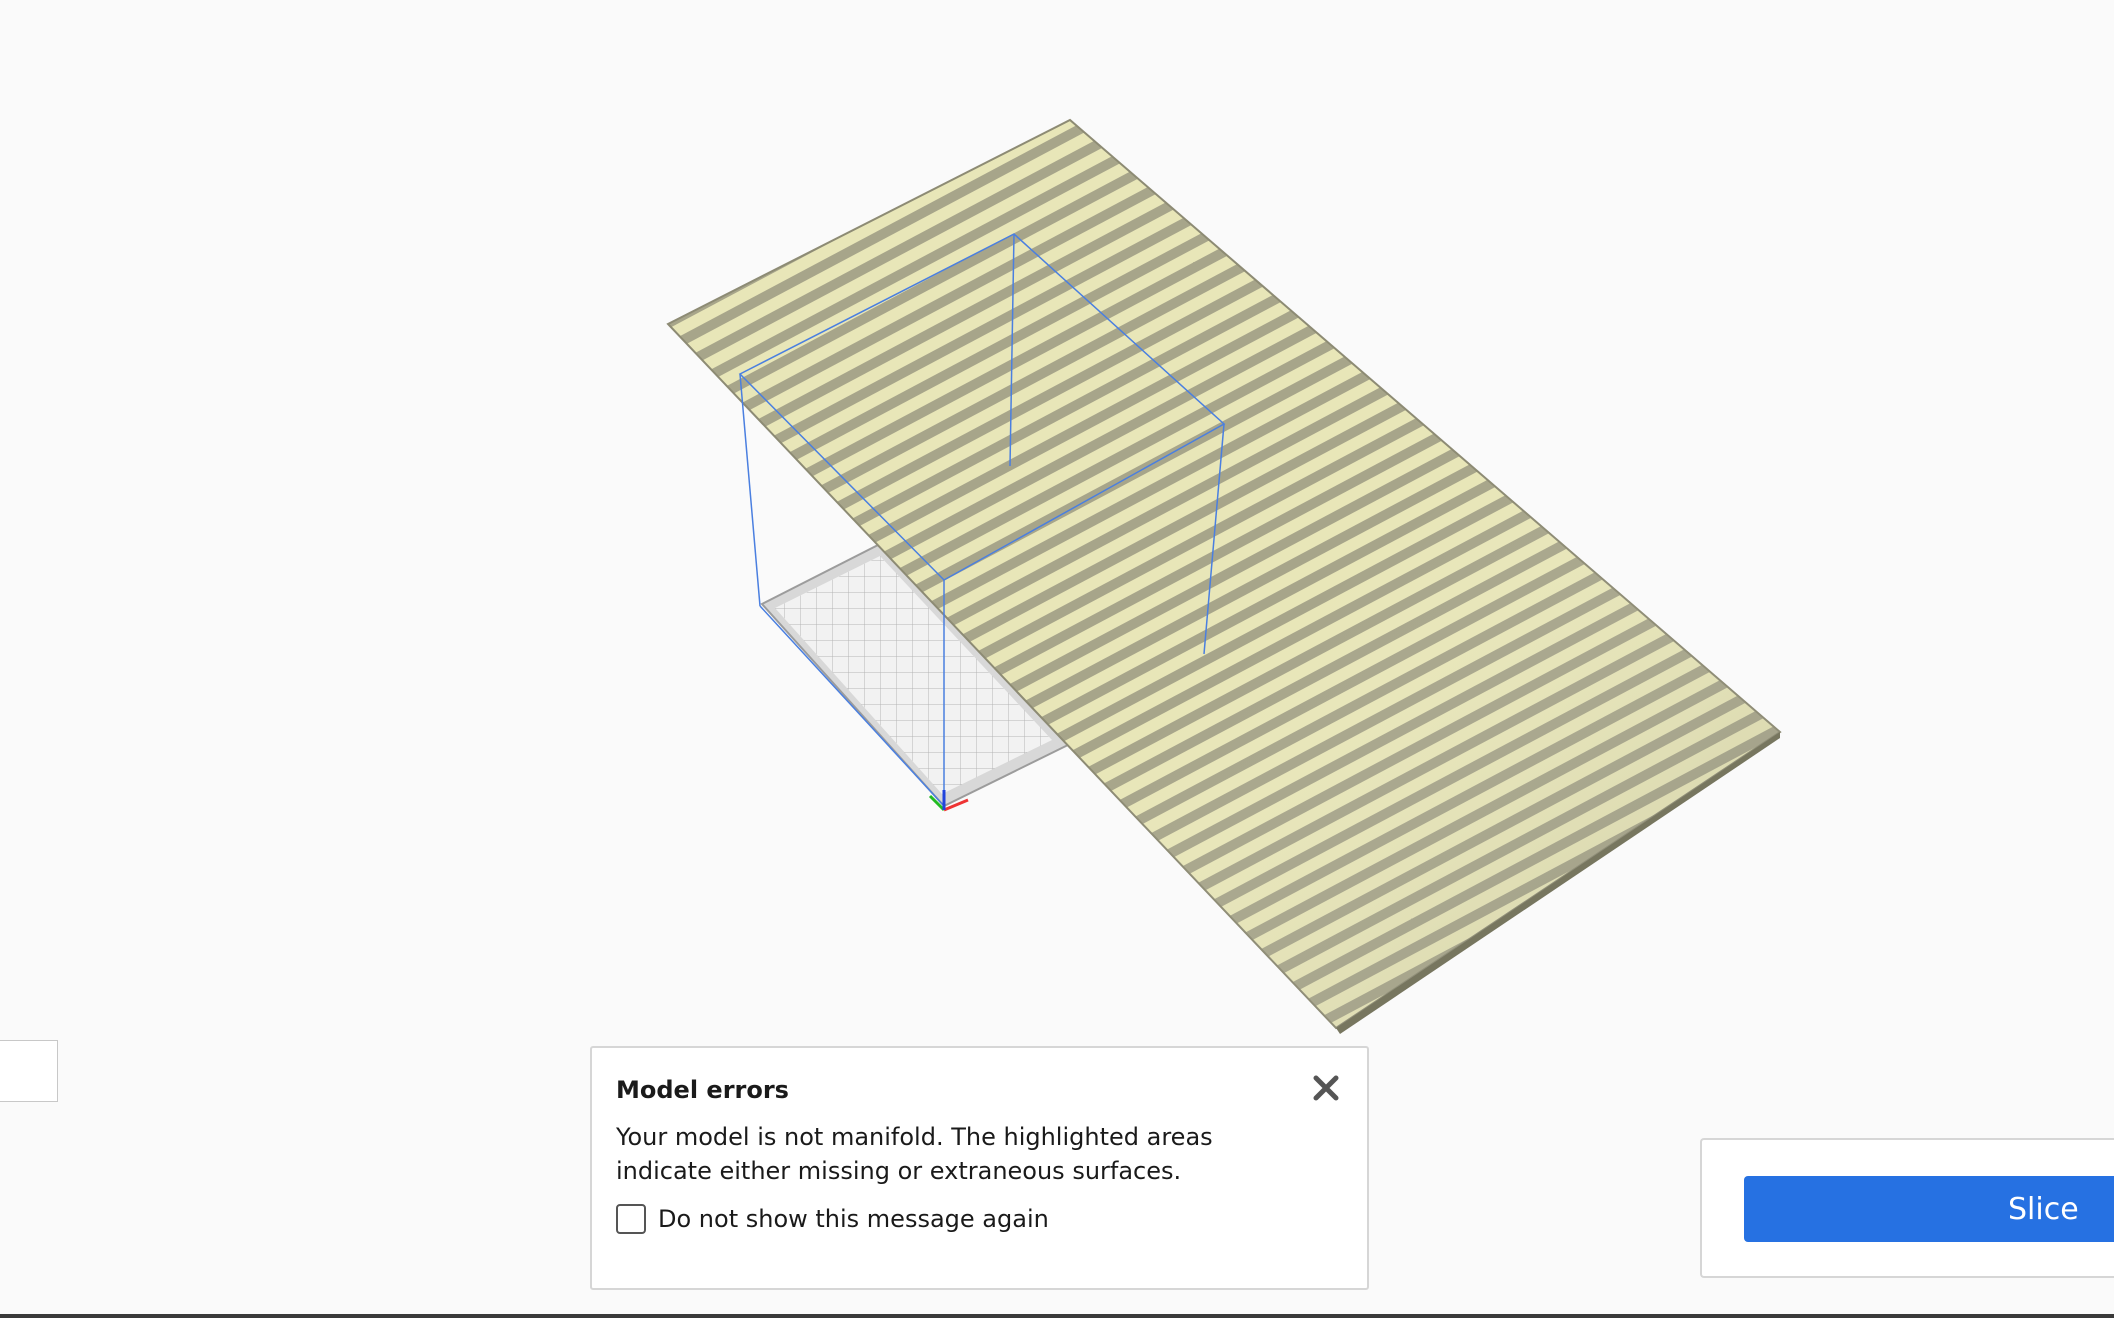 The width and height of the screenshot is (2114, 1318). Describe the element at coordinates (631, 1219) in the screenshot. I see `do-not-show-checkbox` at that location.